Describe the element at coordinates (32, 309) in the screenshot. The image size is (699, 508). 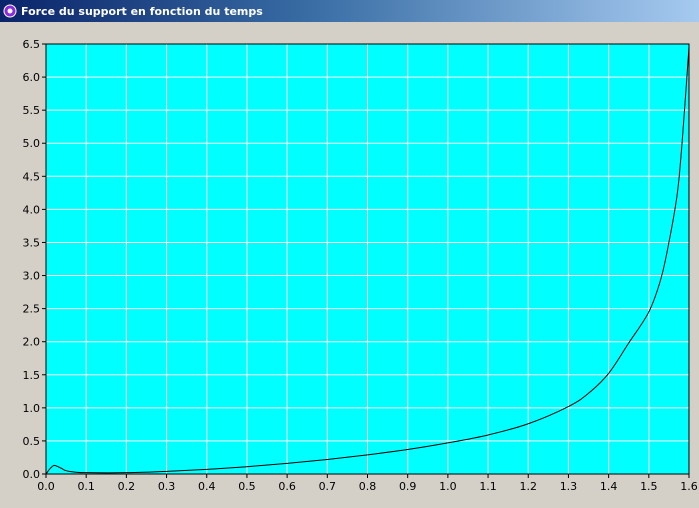
I see `y-tick-label: 2.5` at that location.